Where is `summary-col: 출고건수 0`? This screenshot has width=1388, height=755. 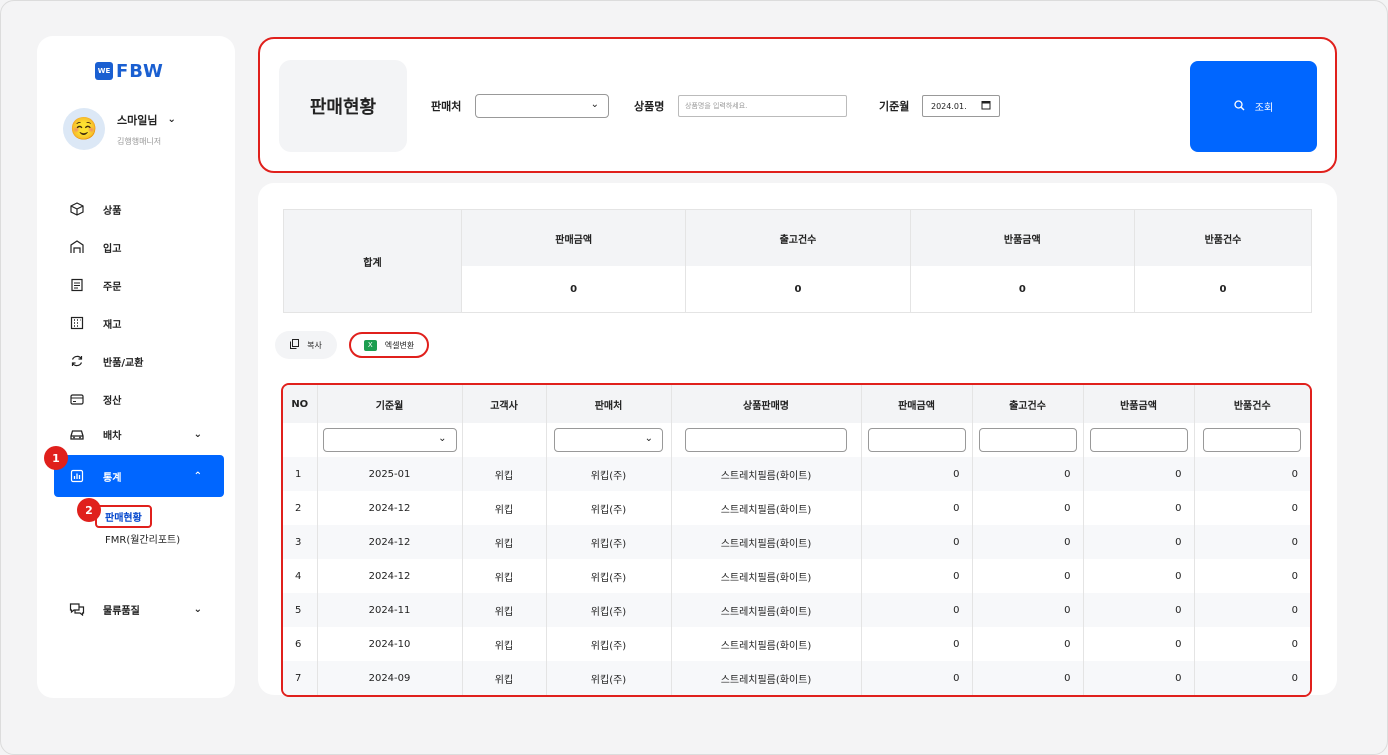 summary-col: 출고건수 0 is located at coordinates (798, 261).